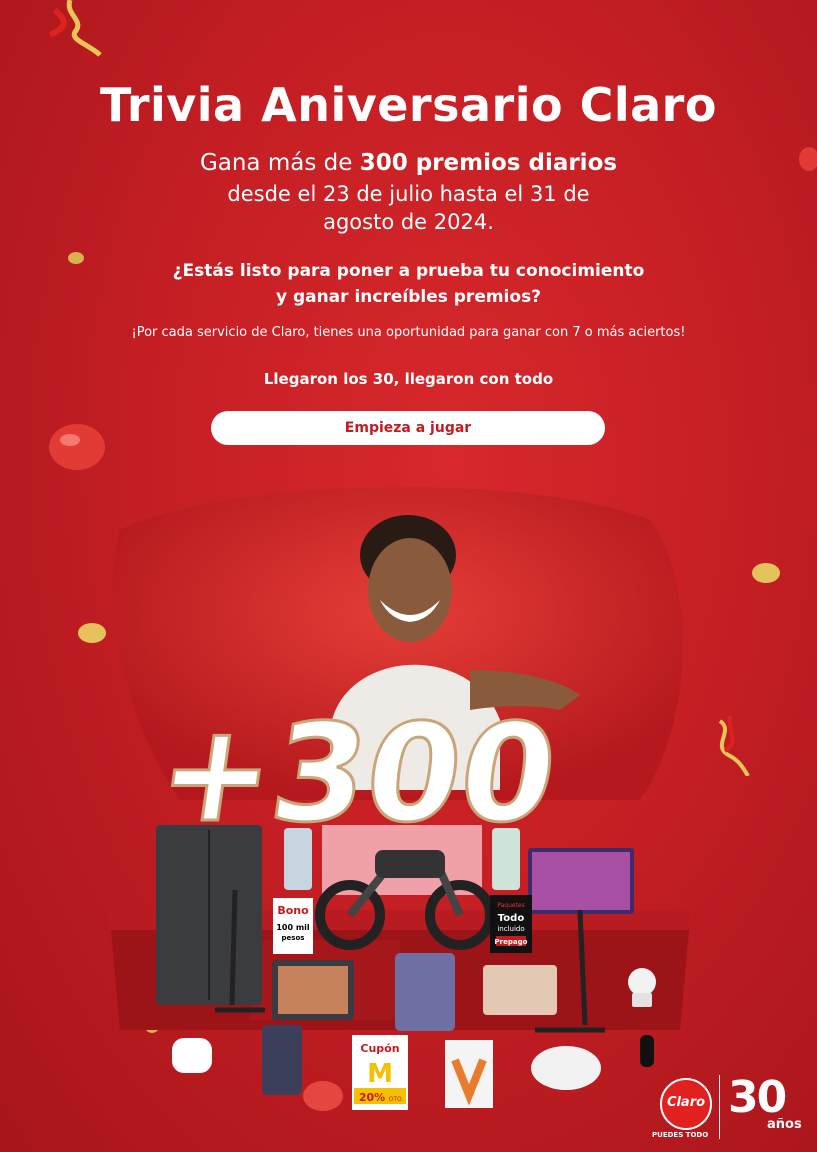 The width and height of the screenshot is (817, 1152). What do you see at coordinates (510, 929) in the screenshot?
I see `pack-sub: incluido` at bounding box center [510, 929].